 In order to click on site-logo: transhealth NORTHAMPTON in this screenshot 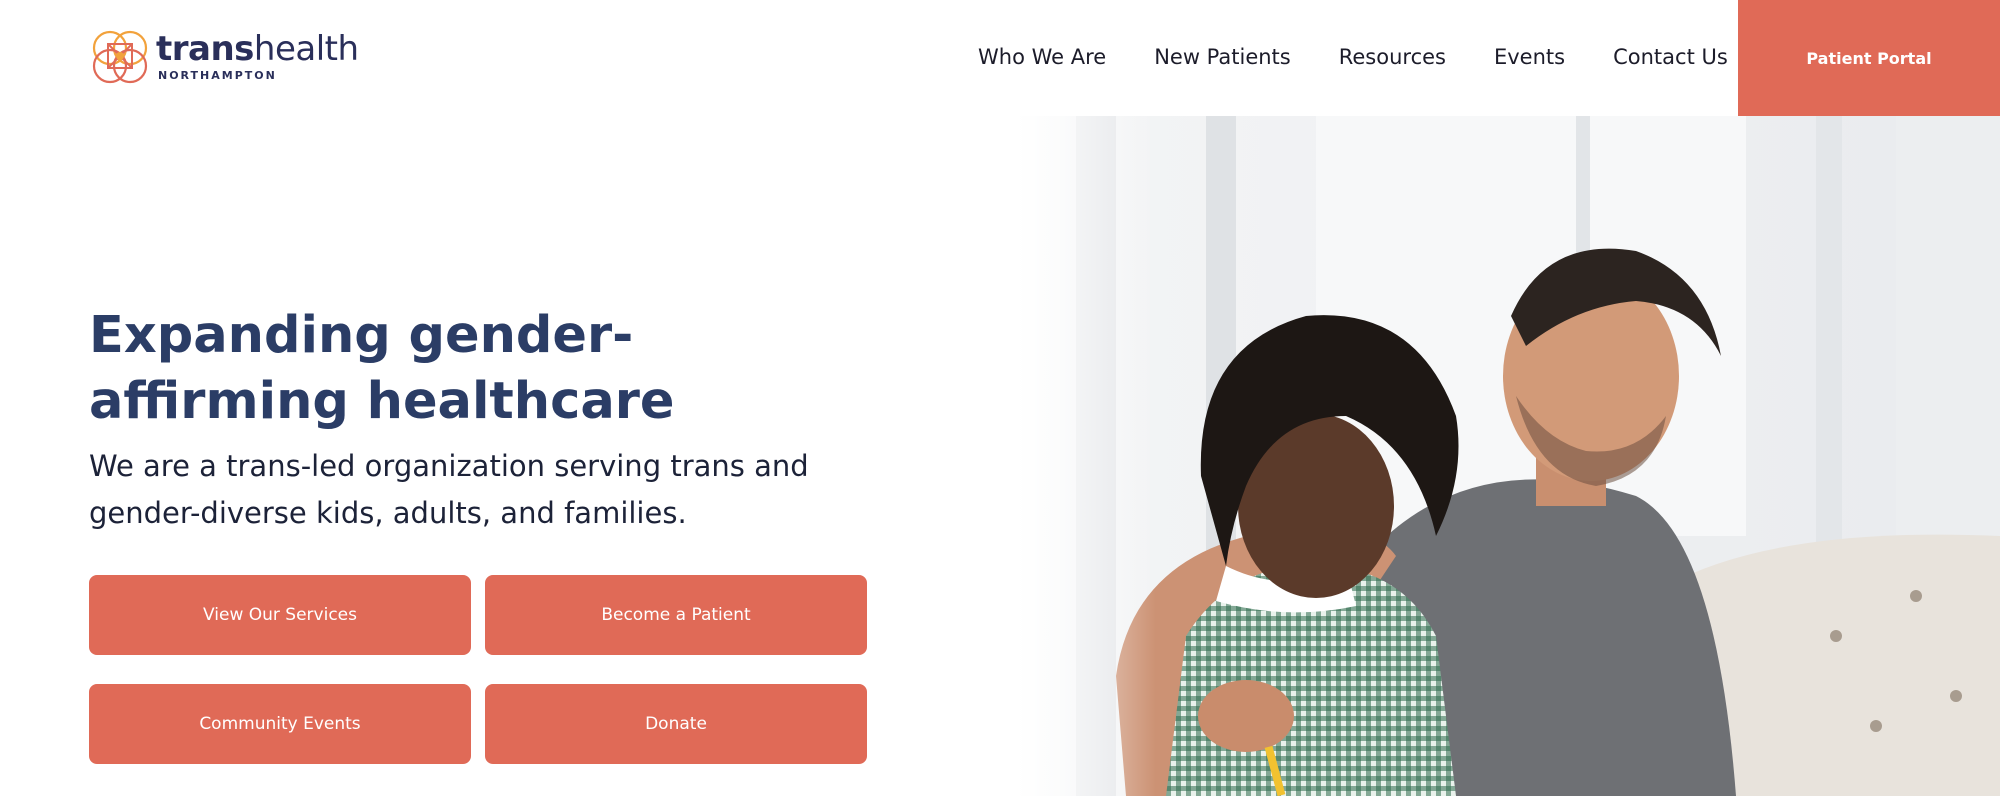, I will do `click(223, 56)`.